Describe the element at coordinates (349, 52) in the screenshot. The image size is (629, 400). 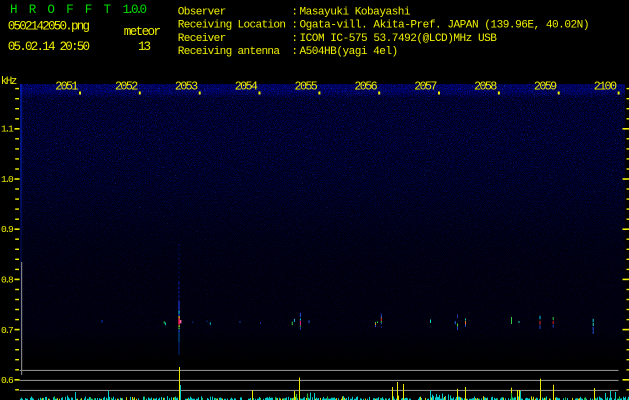
I see `svg-text: A504HB(yagi 4el)` at that location.